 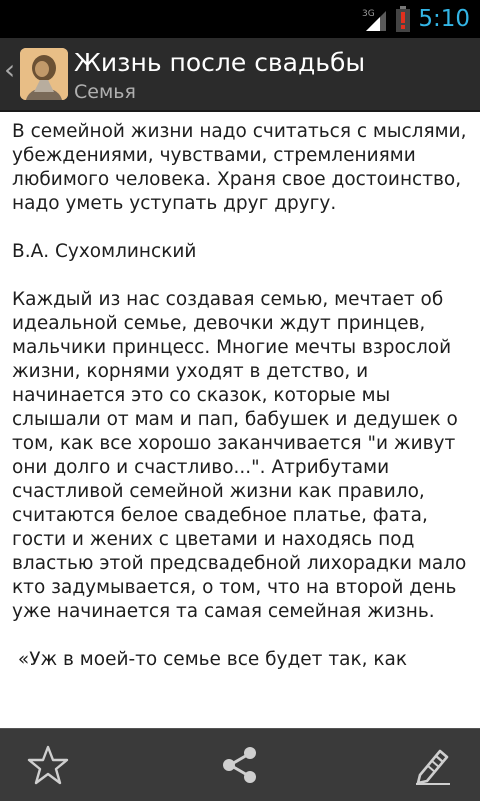 I want to click on status-icons: 3G 5:10, so click(x=416, y=19).